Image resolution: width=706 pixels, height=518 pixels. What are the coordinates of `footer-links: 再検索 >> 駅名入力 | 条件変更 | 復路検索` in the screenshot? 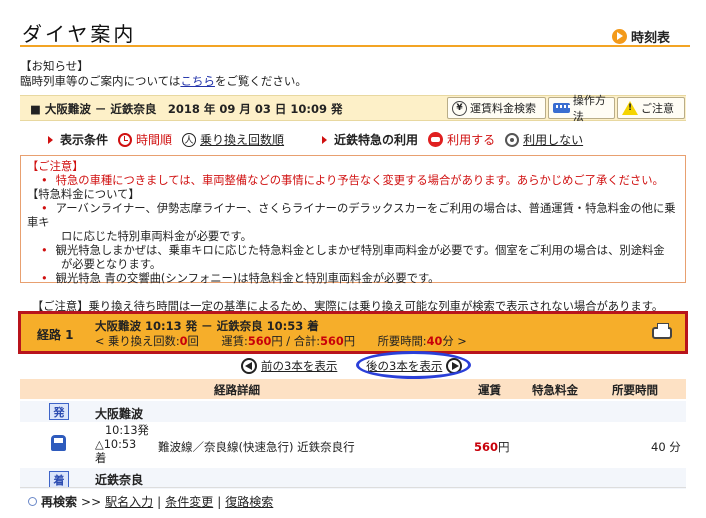 It's located at (150, 501).